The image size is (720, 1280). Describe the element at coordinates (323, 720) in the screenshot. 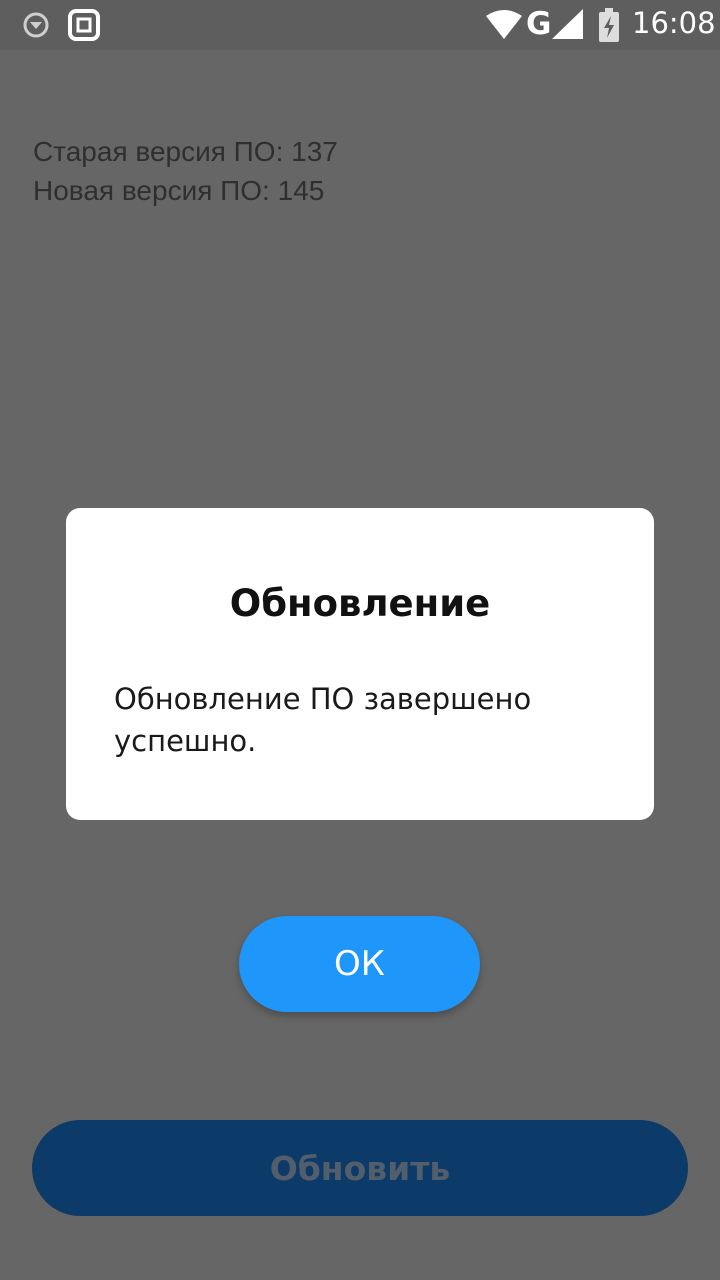

I see `dialog-message: Обновление ПО завершено успешно.` at that location.